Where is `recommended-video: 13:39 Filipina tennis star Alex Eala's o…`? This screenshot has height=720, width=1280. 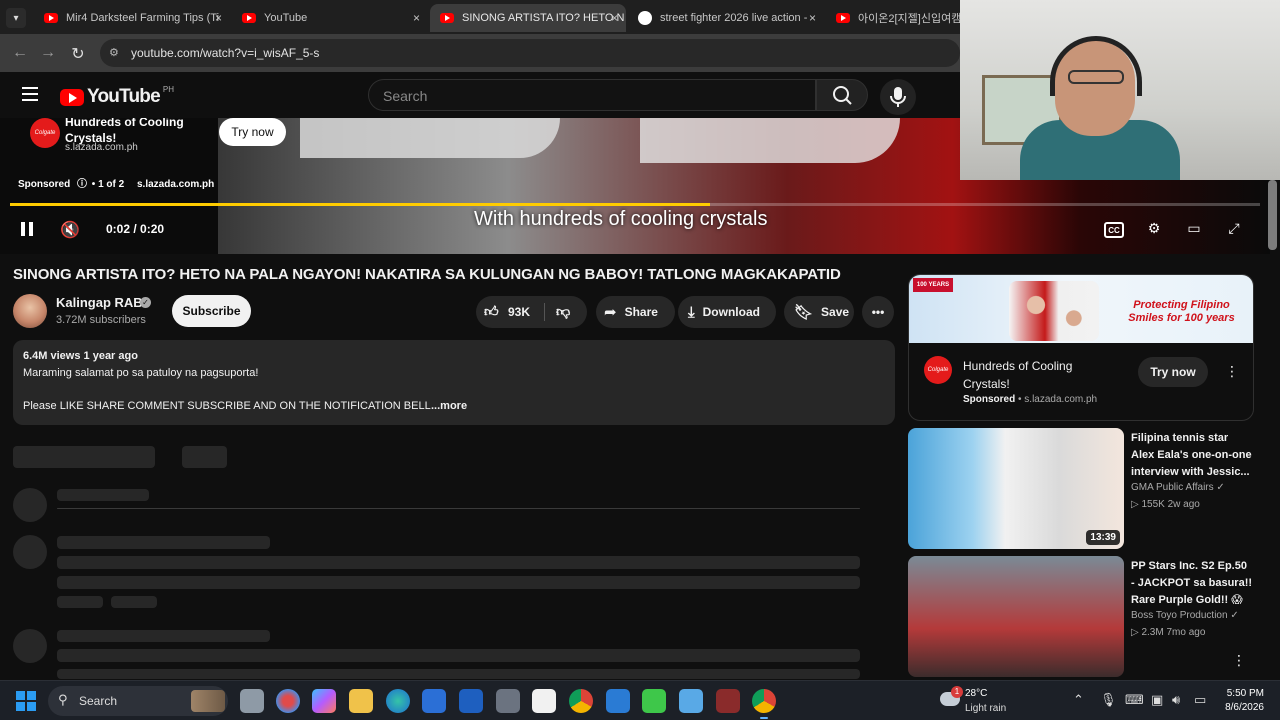
recommended-video: 13:39 Filipina tennis star Alex Eala's o… is located at coordinates (1081, 489).